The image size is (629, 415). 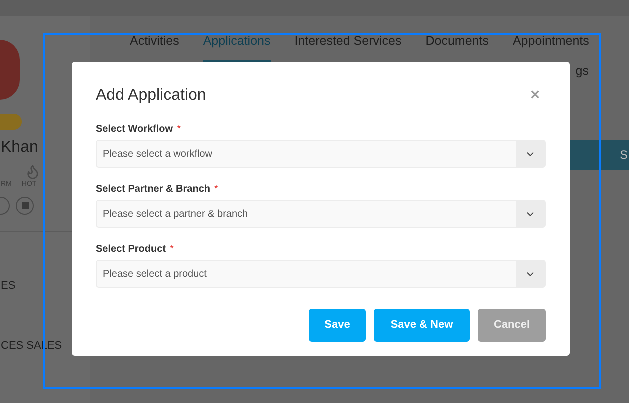 What do you see at coordinates (131, 250) in the screenshot?
I see `field-label: Select Product` at bounding box center [131, 250].